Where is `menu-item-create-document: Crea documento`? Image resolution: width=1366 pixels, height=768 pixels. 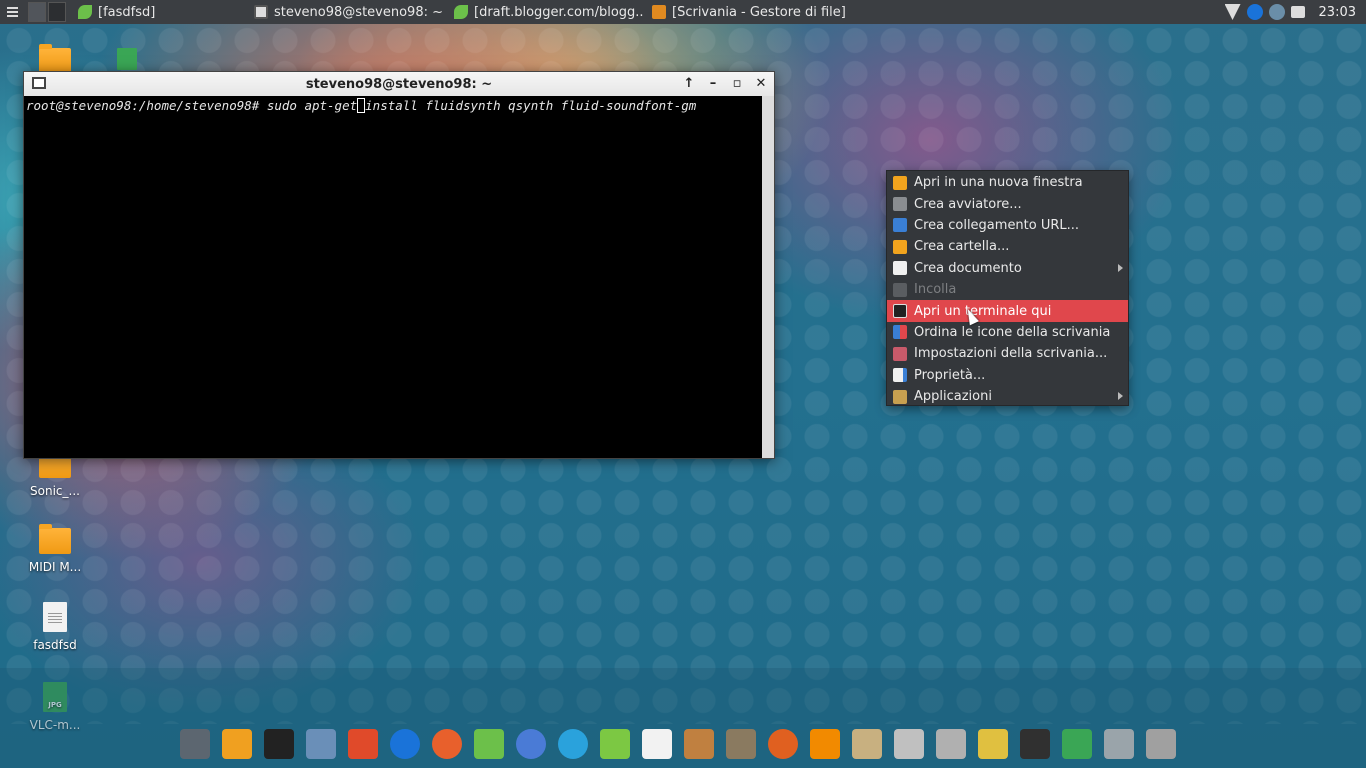
menu-item-create-document: Crea documento is located at coordinates (1007, 268).